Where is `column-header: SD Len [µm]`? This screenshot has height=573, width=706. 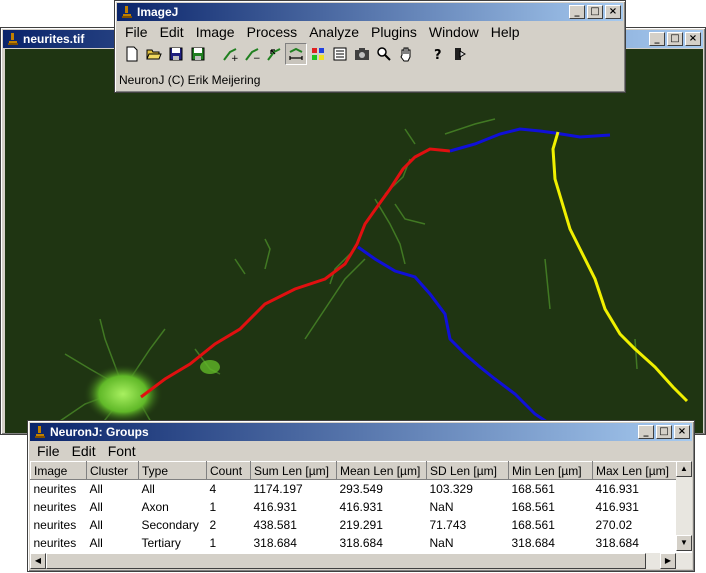
column-header: SD Len [µm] is located at coordinates (467, 470).